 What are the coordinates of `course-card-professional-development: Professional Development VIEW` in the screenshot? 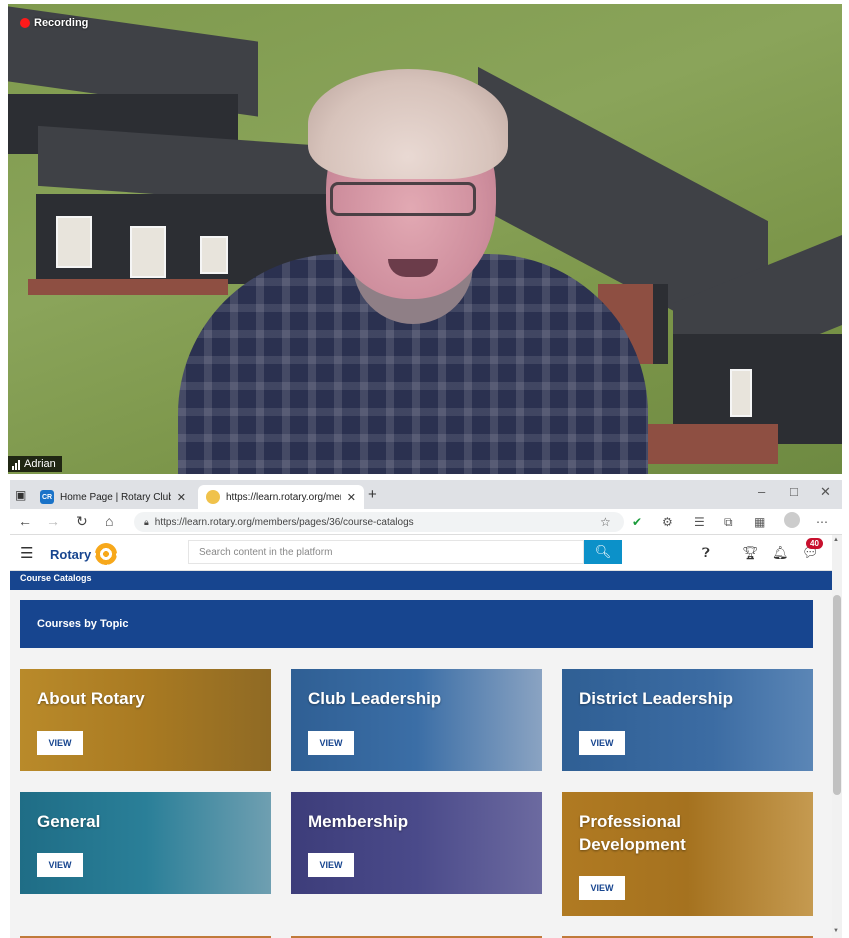 It's located at (687, 854).